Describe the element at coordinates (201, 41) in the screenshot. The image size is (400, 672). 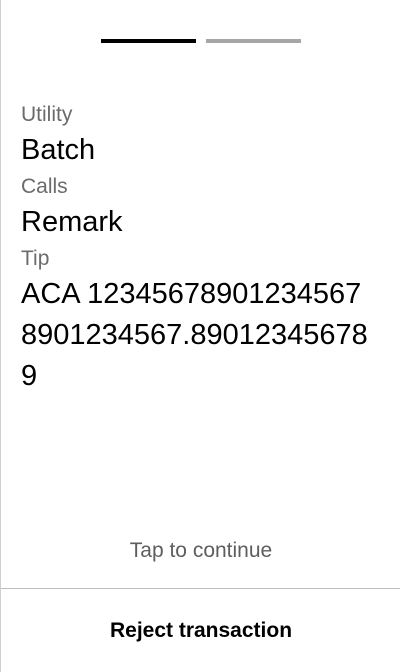
I see `page-indicator` at that location.